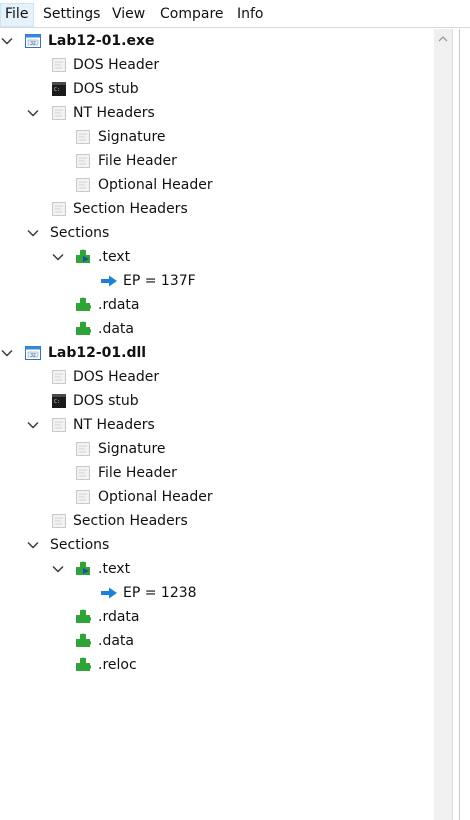 The width and height of the screenshot is (470, 820). What do you see at coordinates (217, 281) in the screenshot?
I see `tree-item: EP = 137F` at bounding box center [217, 281].